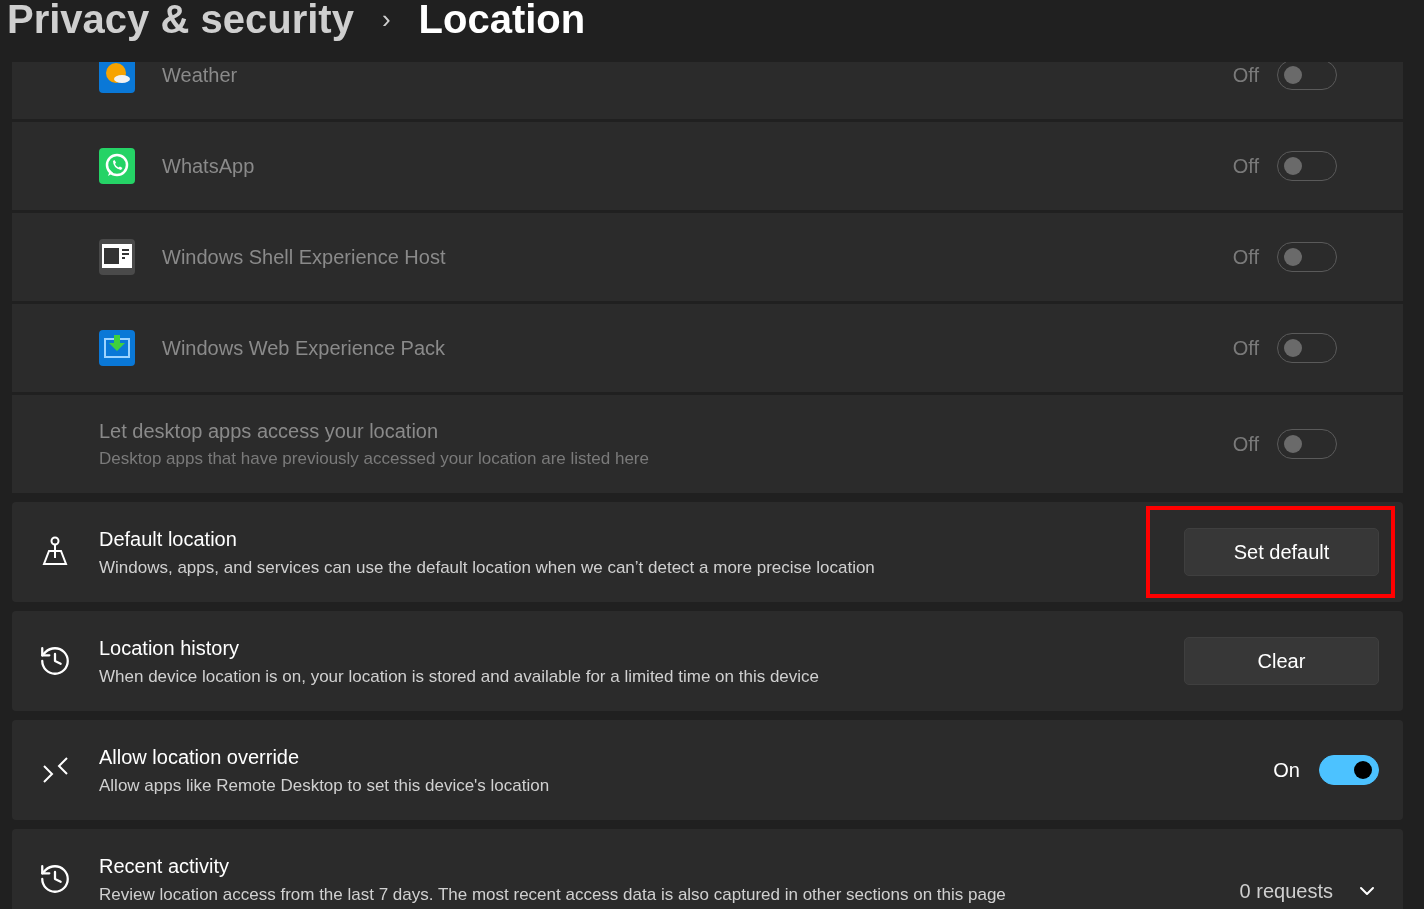 The image size is (1424, 909). I want to click on setting-title: Location history, so click(170, 648).